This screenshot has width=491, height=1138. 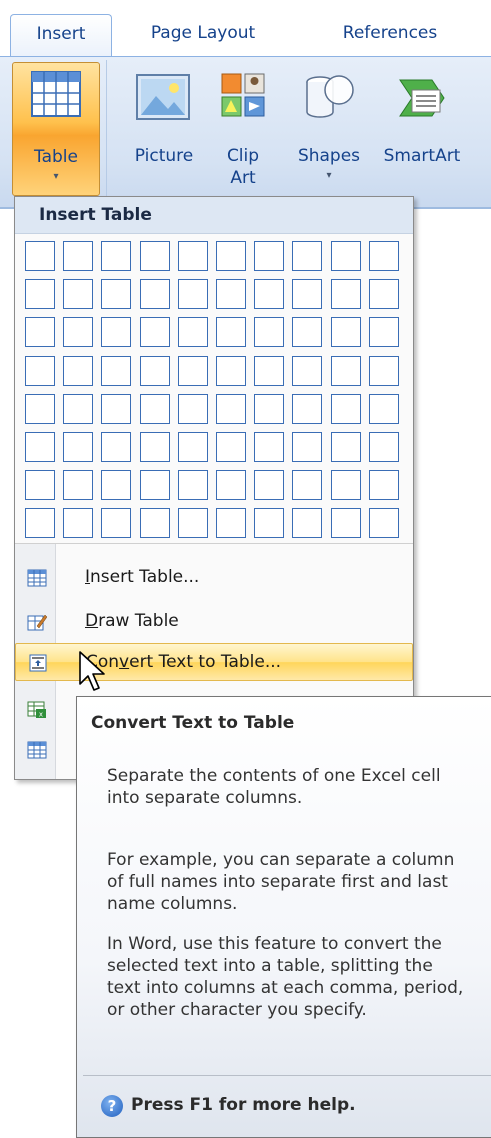 I want to click on tab-page-layout: Page Layout, so click(x=203, y=36).